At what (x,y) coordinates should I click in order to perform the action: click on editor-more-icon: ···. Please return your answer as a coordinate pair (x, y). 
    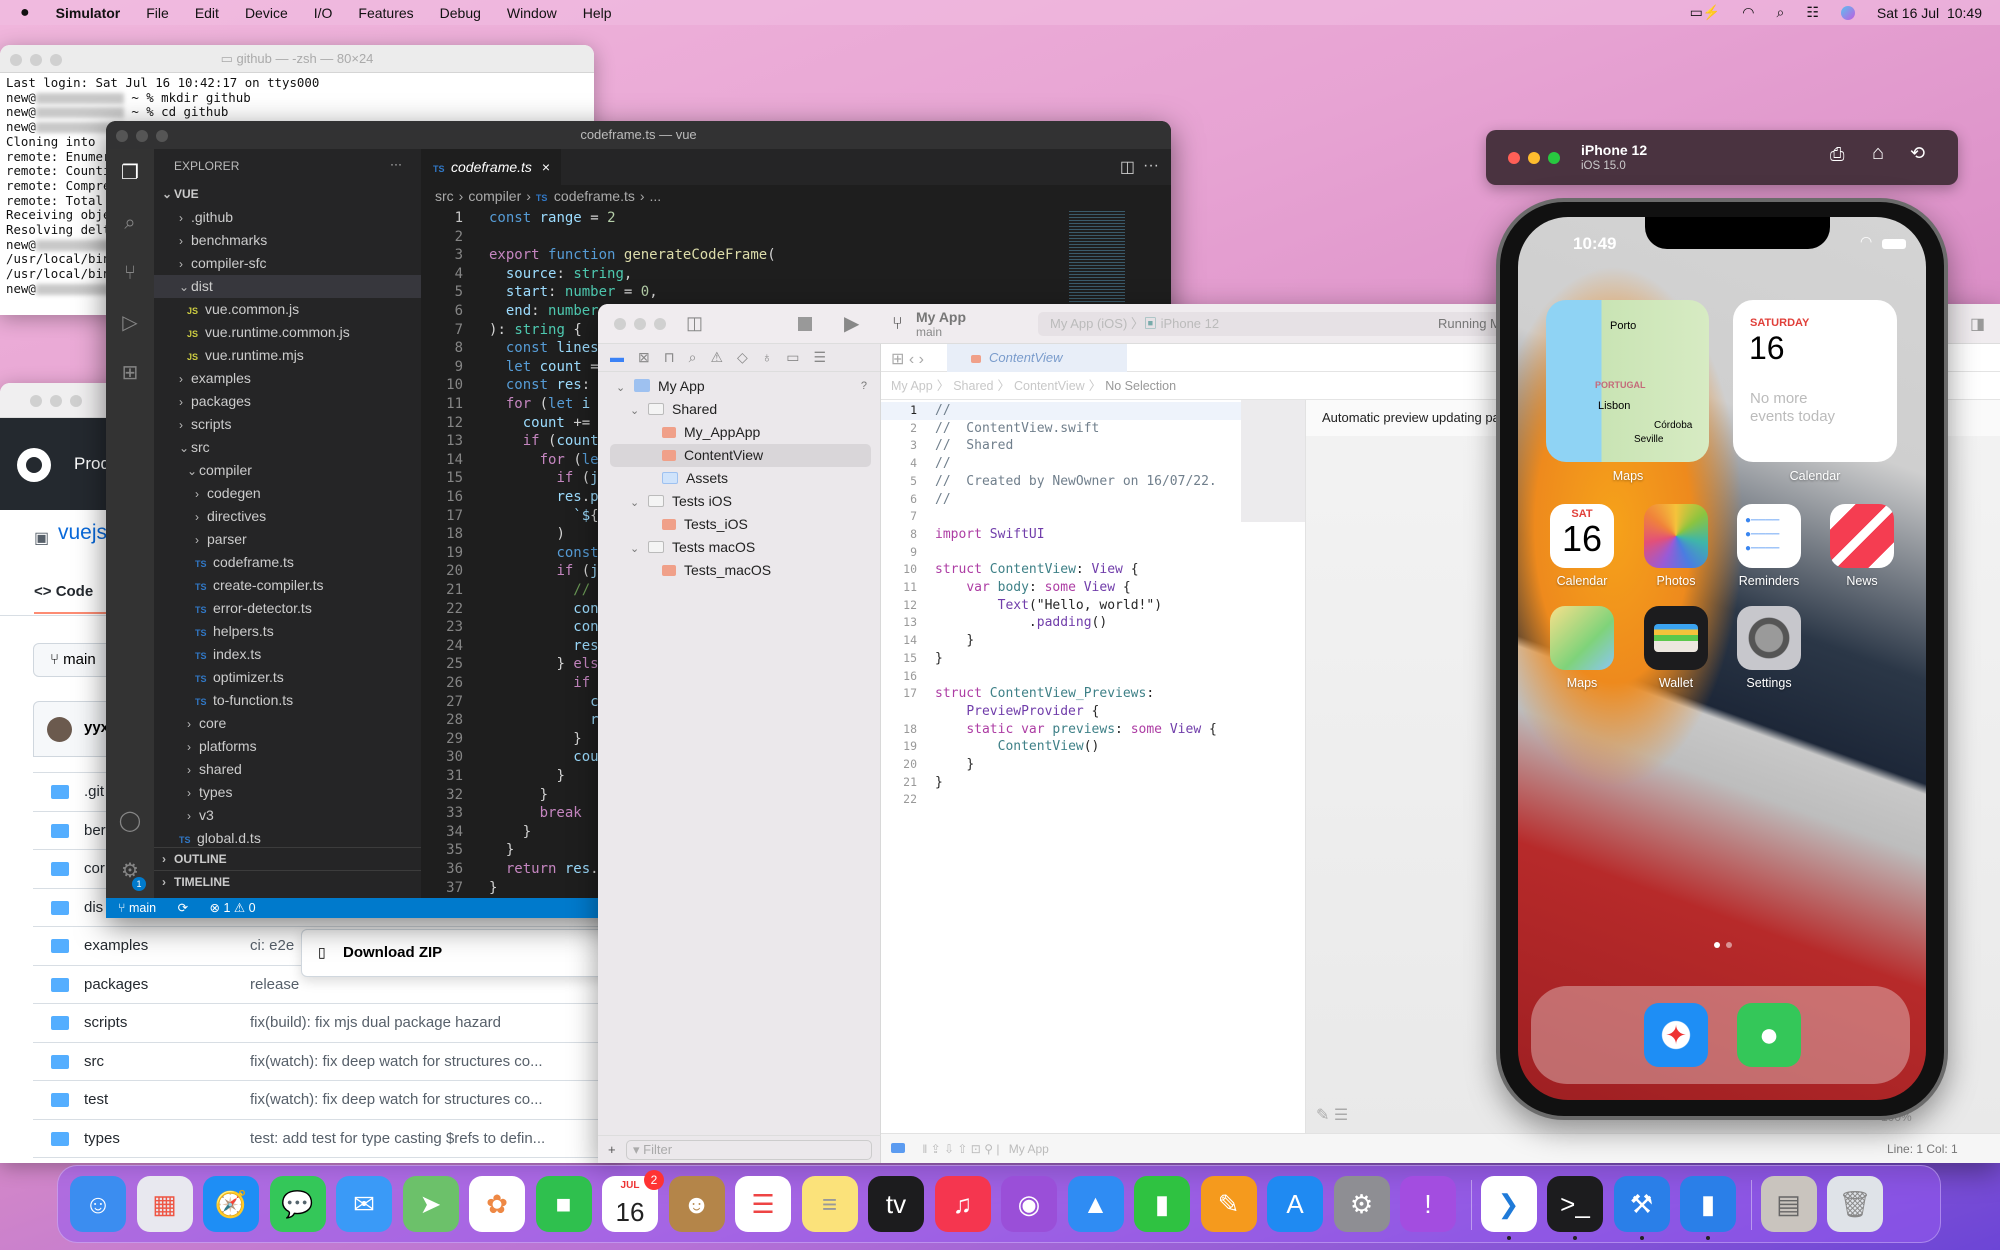
    Looking at the image, I should click on (1151, 166).